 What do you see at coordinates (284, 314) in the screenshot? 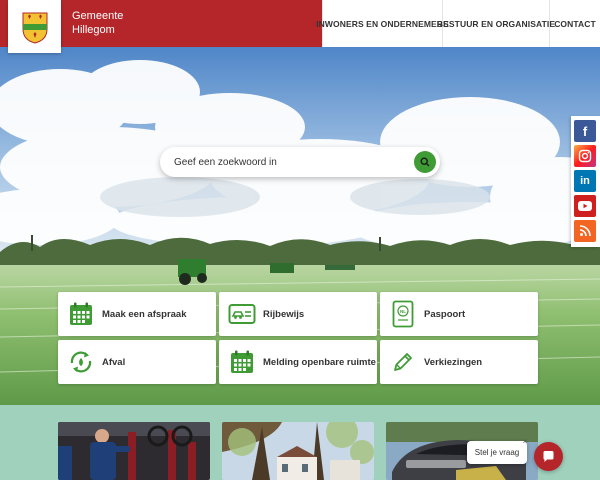
I see `tile-label: Rijbewijs` at bounding box center [284, 314].